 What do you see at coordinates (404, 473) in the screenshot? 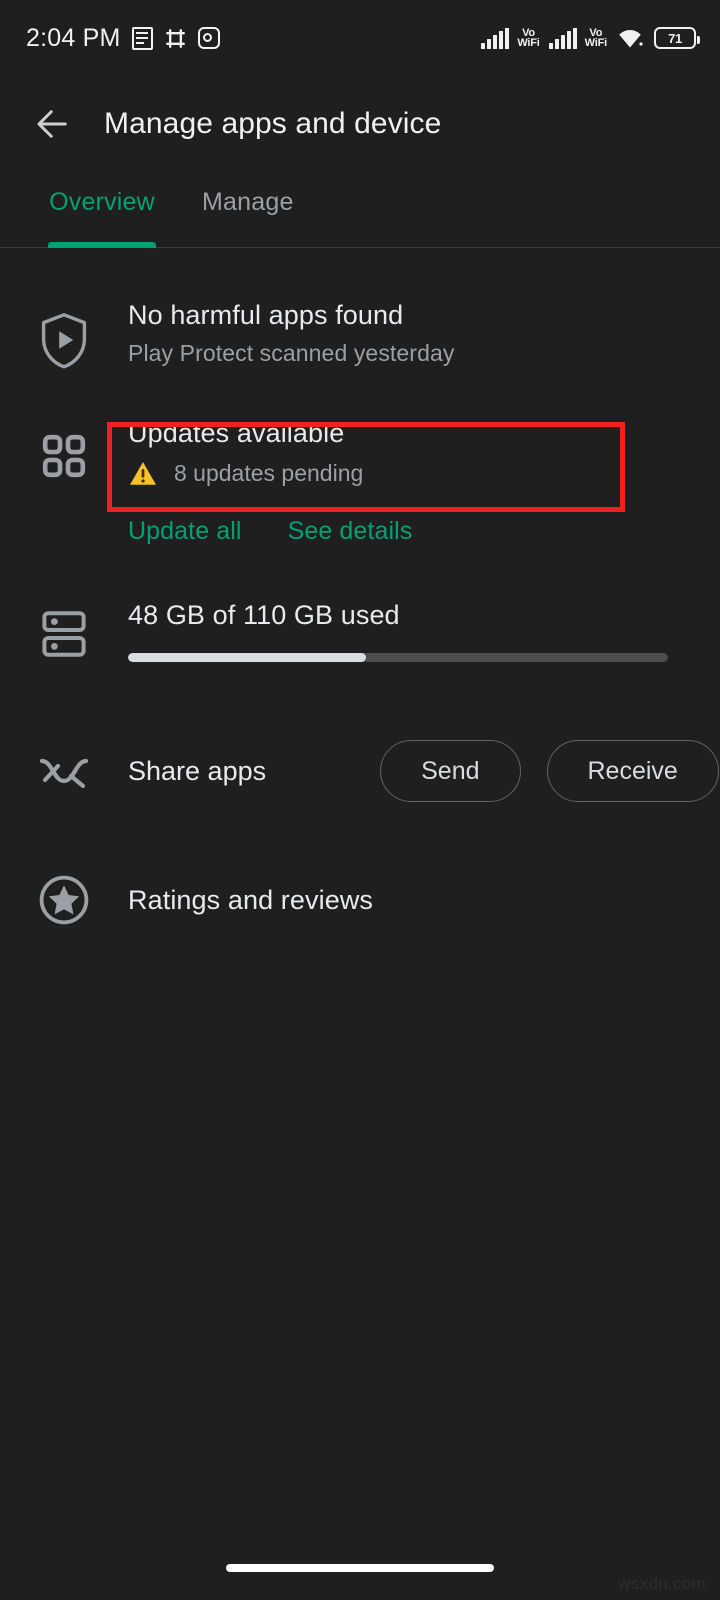
I see `updates-subtitle-row: 8 updates pending` at bounding box center [404, 473].